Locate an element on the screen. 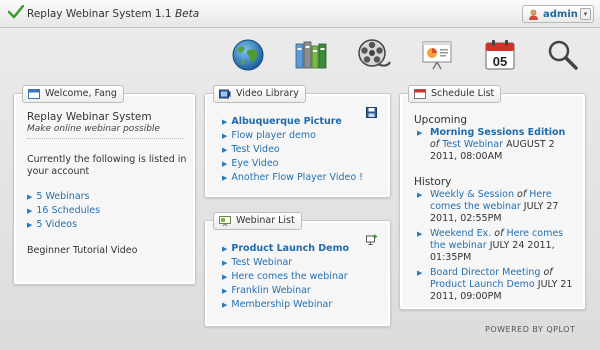  list-item: ▶ Test Webinar is located at coordinates (285, 264).